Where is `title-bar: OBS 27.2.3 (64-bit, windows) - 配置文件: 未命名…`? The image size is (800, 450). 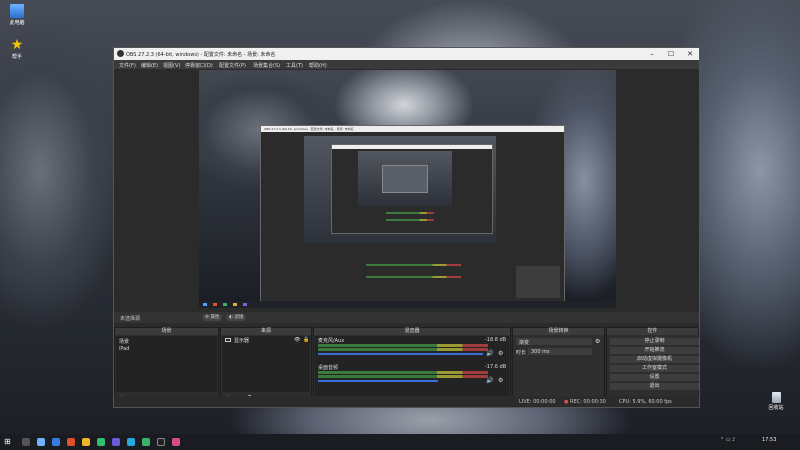 title-bar: OBS 27.2.3 (64-bit, windows) - 配置文件: 未命名… is located at coordinates (406, 54).